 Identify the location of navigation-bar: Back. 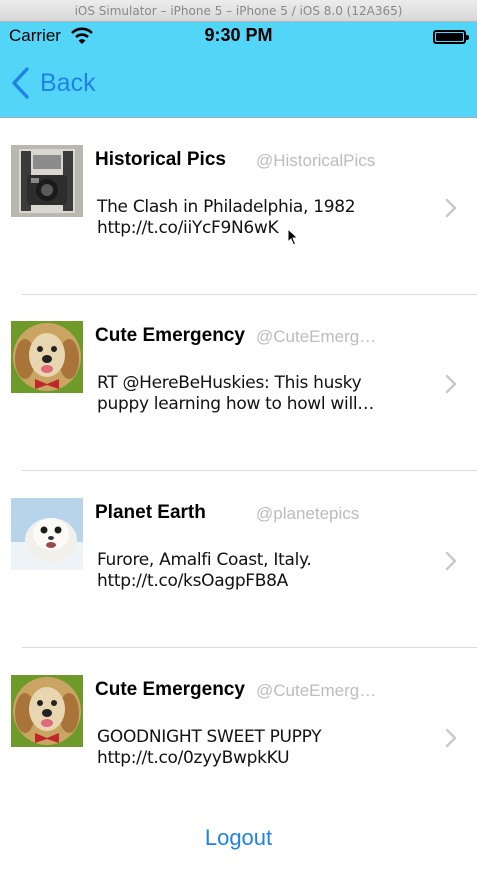
(238, 84).